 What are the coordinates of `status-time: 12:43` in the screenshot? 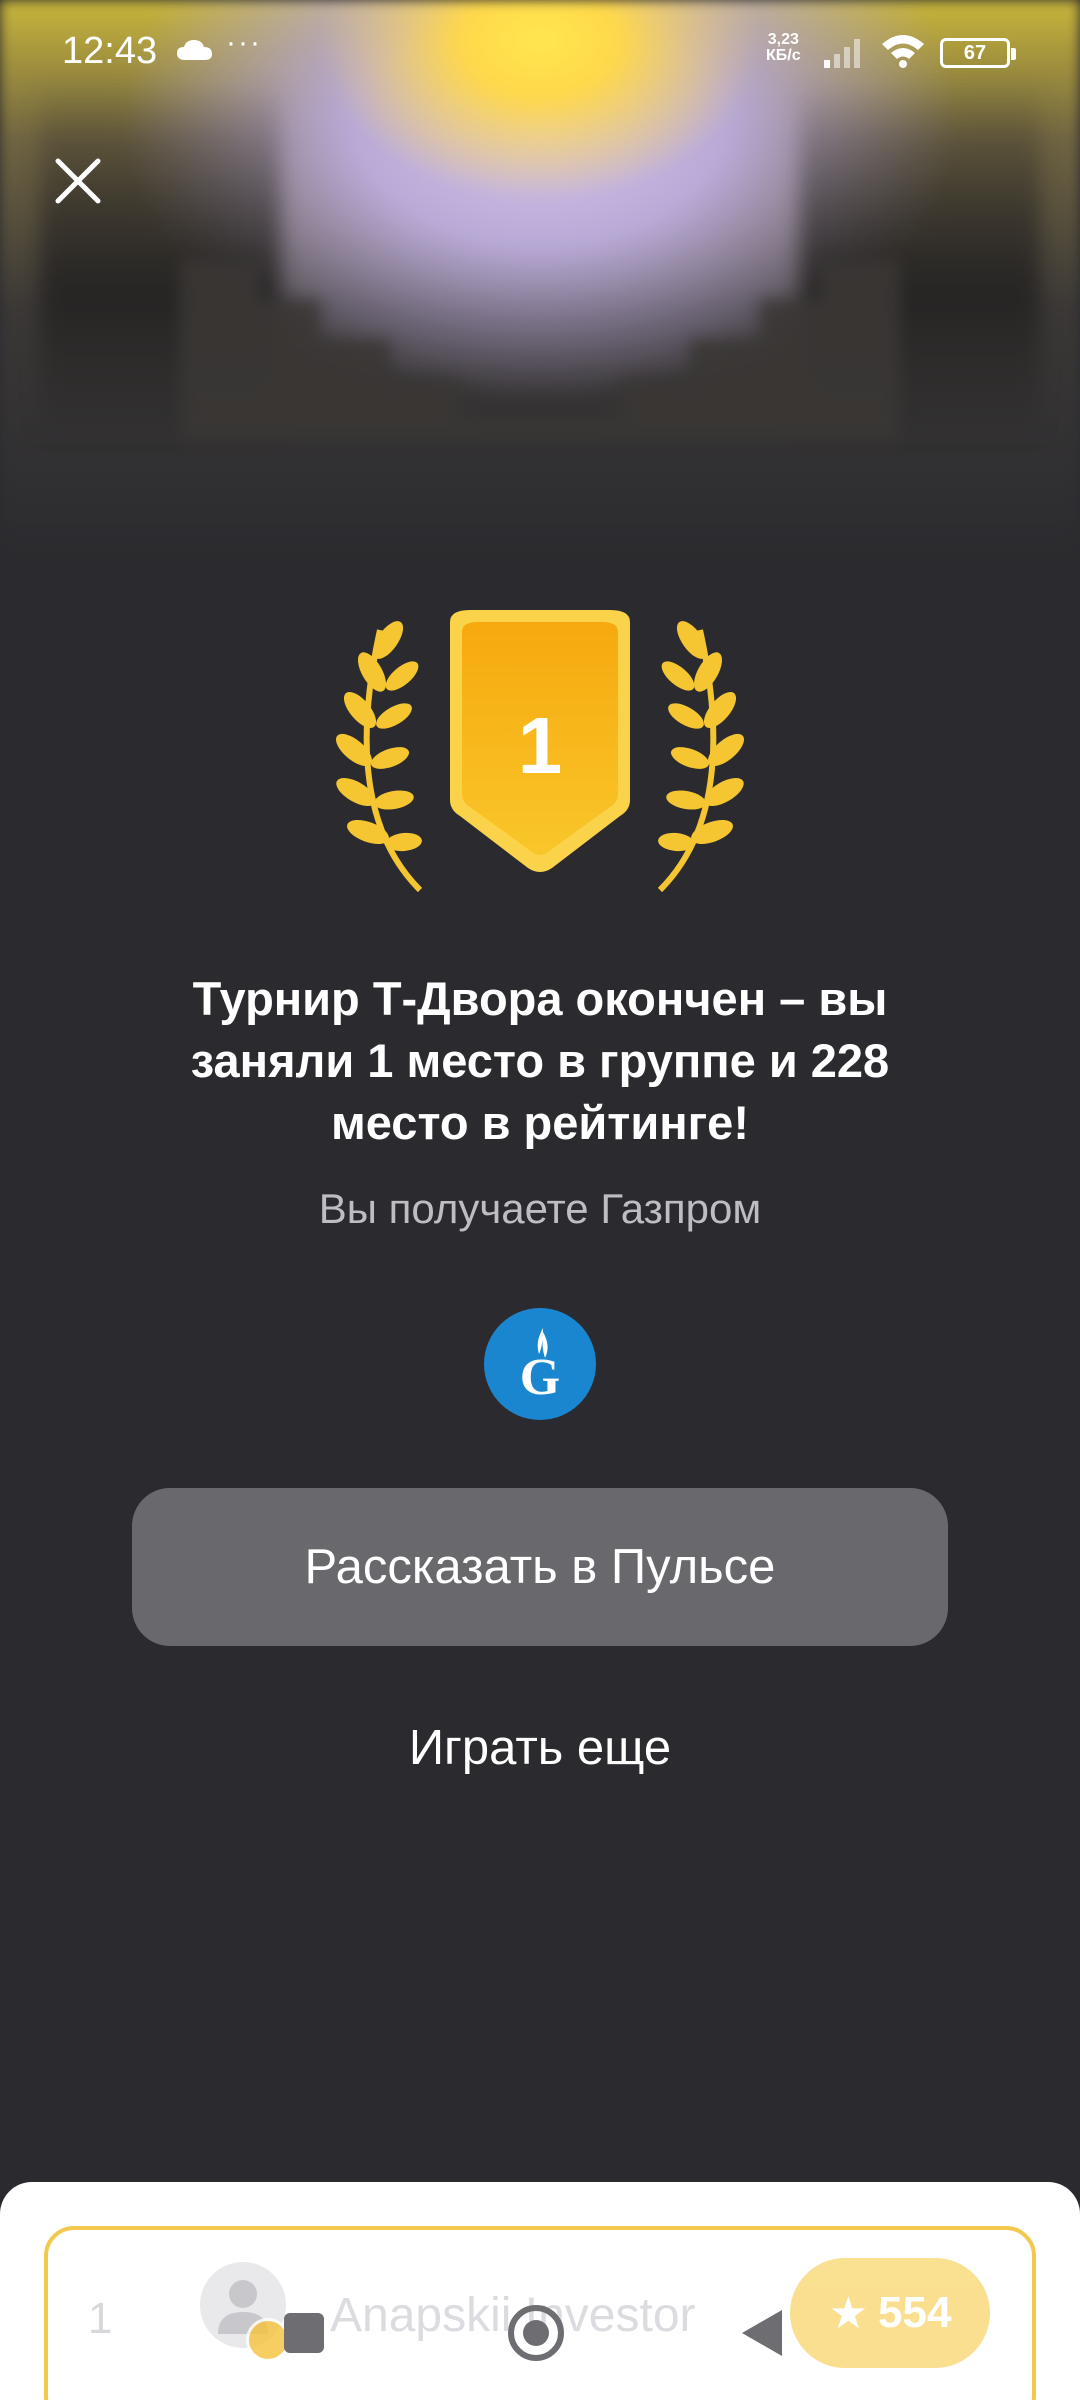 It's located at (110, 51).